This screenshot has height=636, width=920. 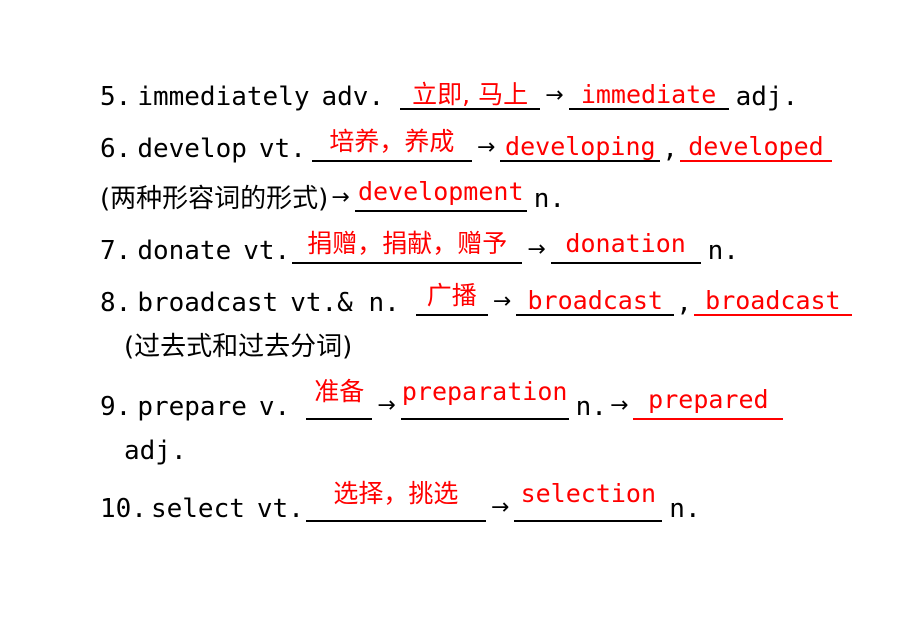 I want to click on entry-8-note-text: (过去式和过去分词), so click(x=238, y=347).